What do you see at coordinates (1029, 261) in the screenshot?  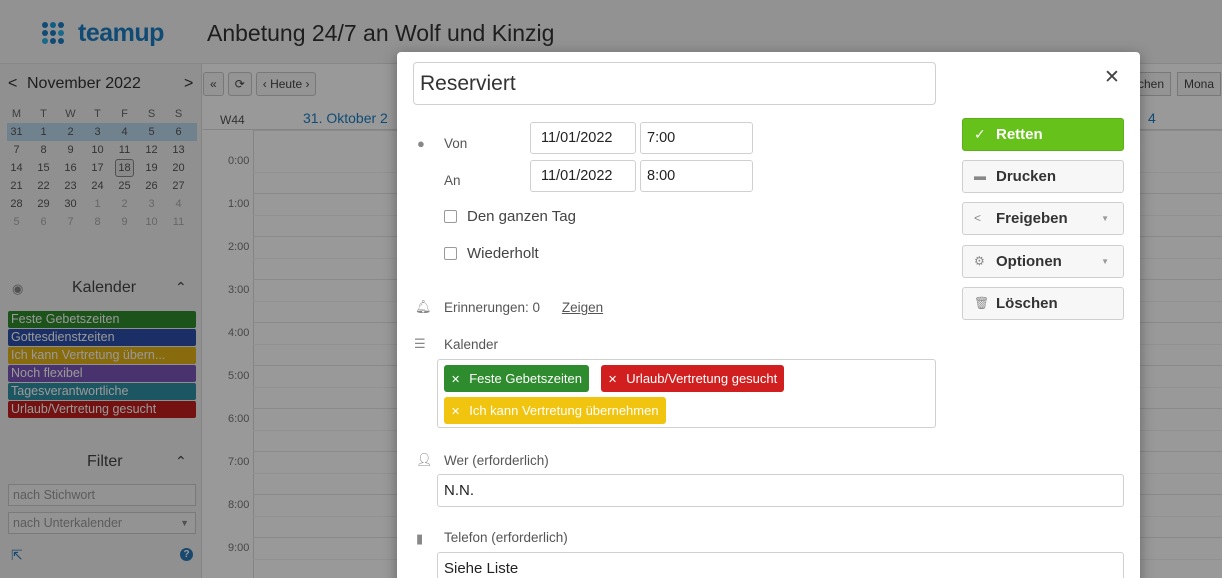 I see `options-button-label: Optionen` at bounding box center [1029, 261].